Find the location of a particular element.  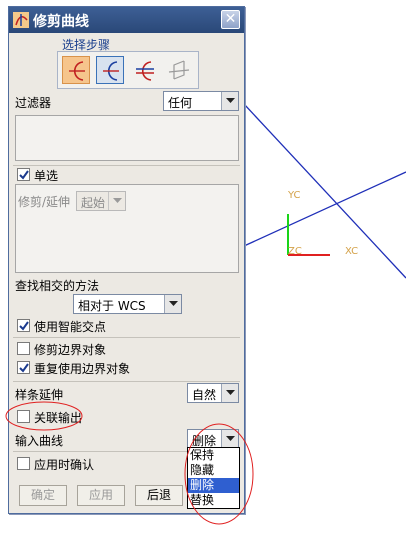

annotation-layer is located at coordinates (129, 463).